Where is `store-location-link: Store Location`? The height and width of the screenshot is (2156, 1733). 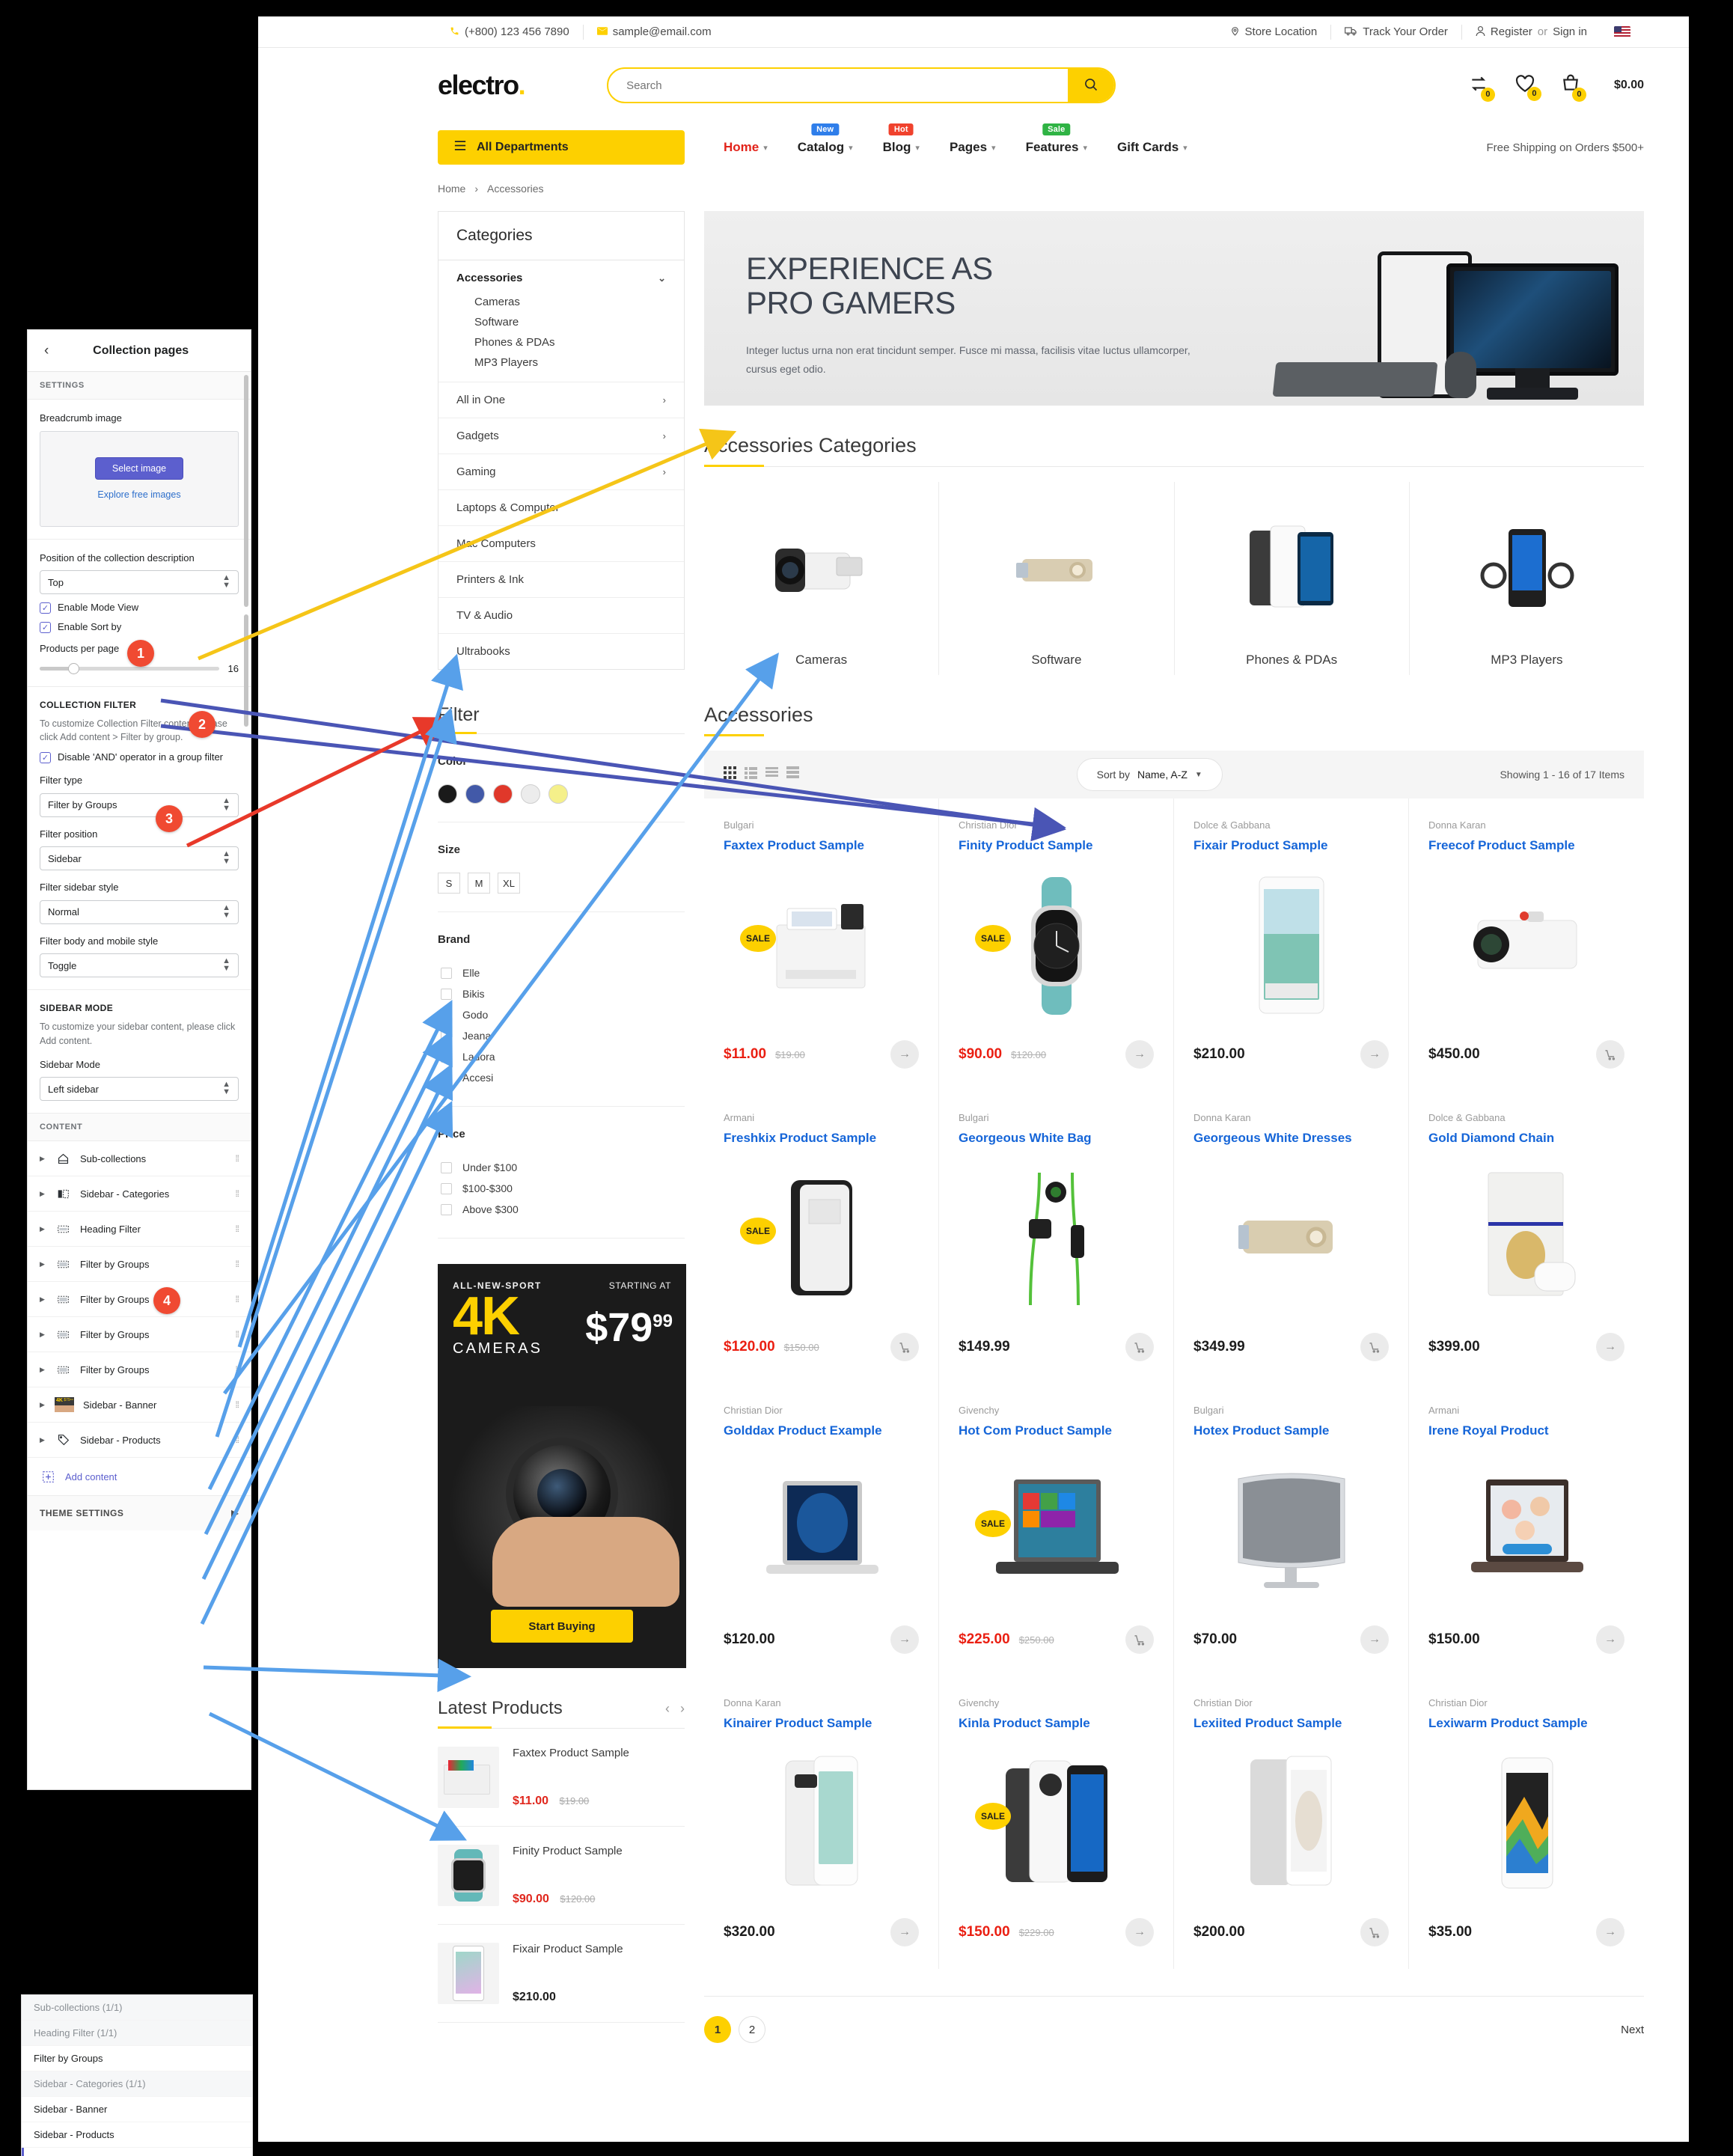 store-location-link: Store Location is located at coordinates (1274, 32).